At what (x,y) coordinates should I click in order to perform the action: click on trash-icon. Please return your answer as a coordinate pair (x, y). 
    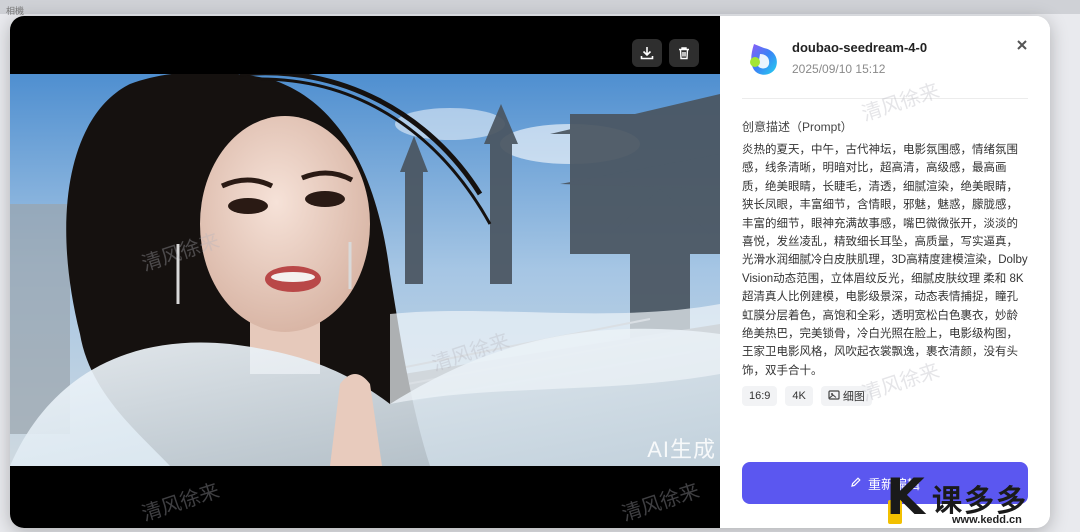
    Looking at the image, I should click on (684, 53).